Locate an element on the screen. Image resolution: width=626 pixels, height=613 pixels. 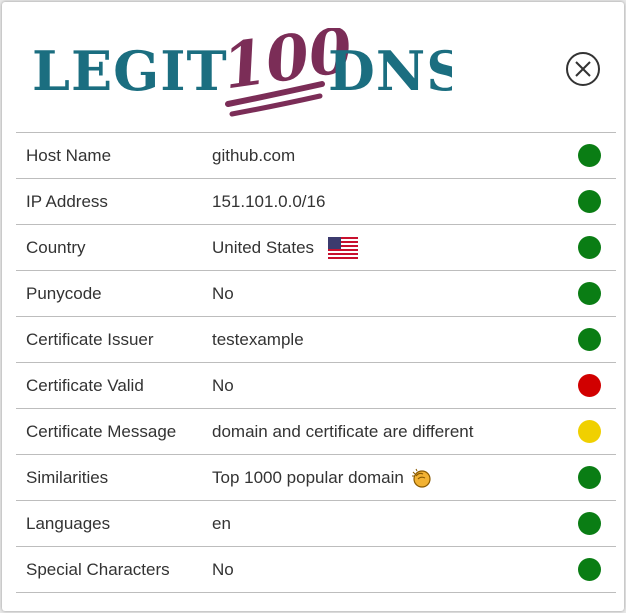
row-label: Host Name is located at coordinates (69, 155).